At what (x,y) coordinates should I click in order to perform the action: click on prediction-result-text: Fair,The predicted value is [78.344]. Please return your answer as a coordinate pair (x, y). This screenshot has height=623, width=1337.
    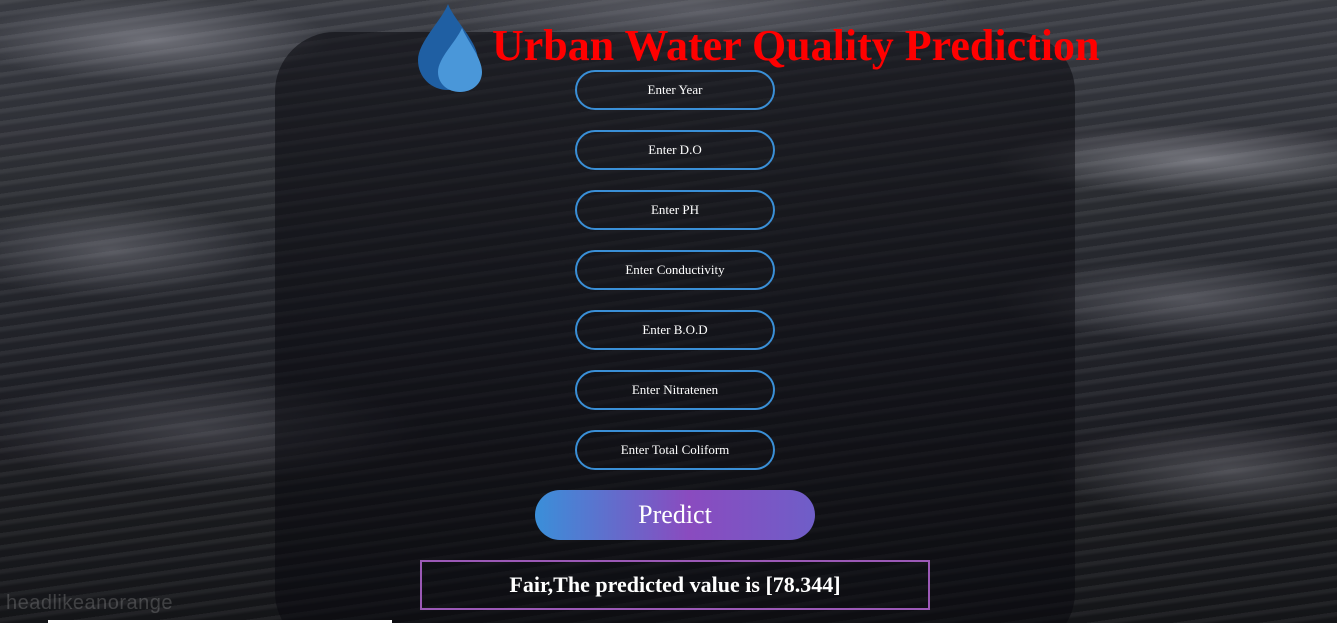
    Looking at the image, I should click on (675, 584).